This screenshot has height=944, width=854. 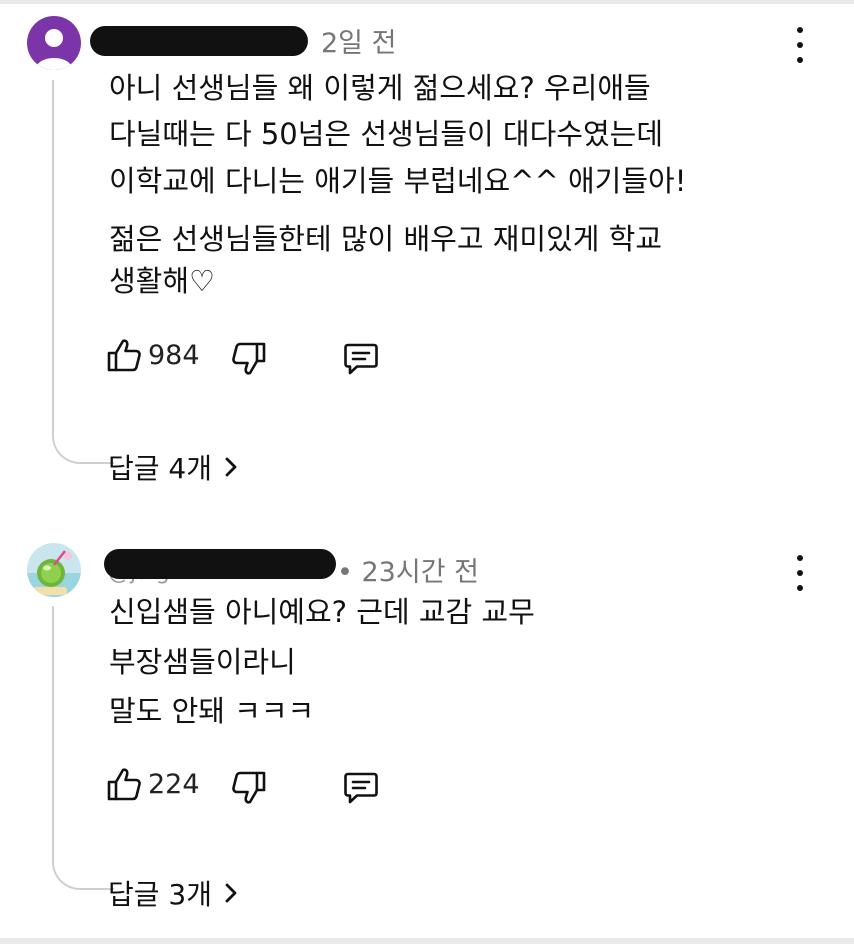 What do you see at coordinates (174, 784) in the screenshot?
I see `like-count: 224` at bounding box center [174, 784].